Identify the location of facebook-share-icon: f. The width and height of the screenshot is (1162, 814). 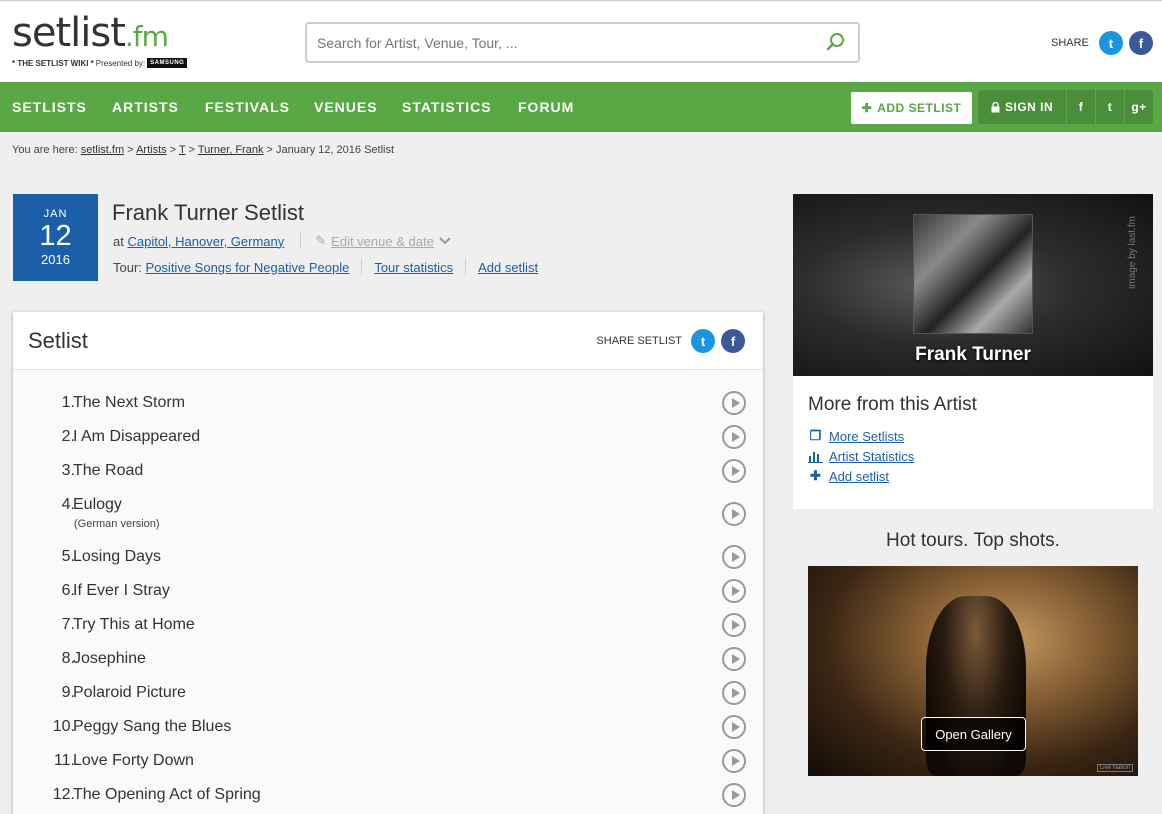
(1140, 43).